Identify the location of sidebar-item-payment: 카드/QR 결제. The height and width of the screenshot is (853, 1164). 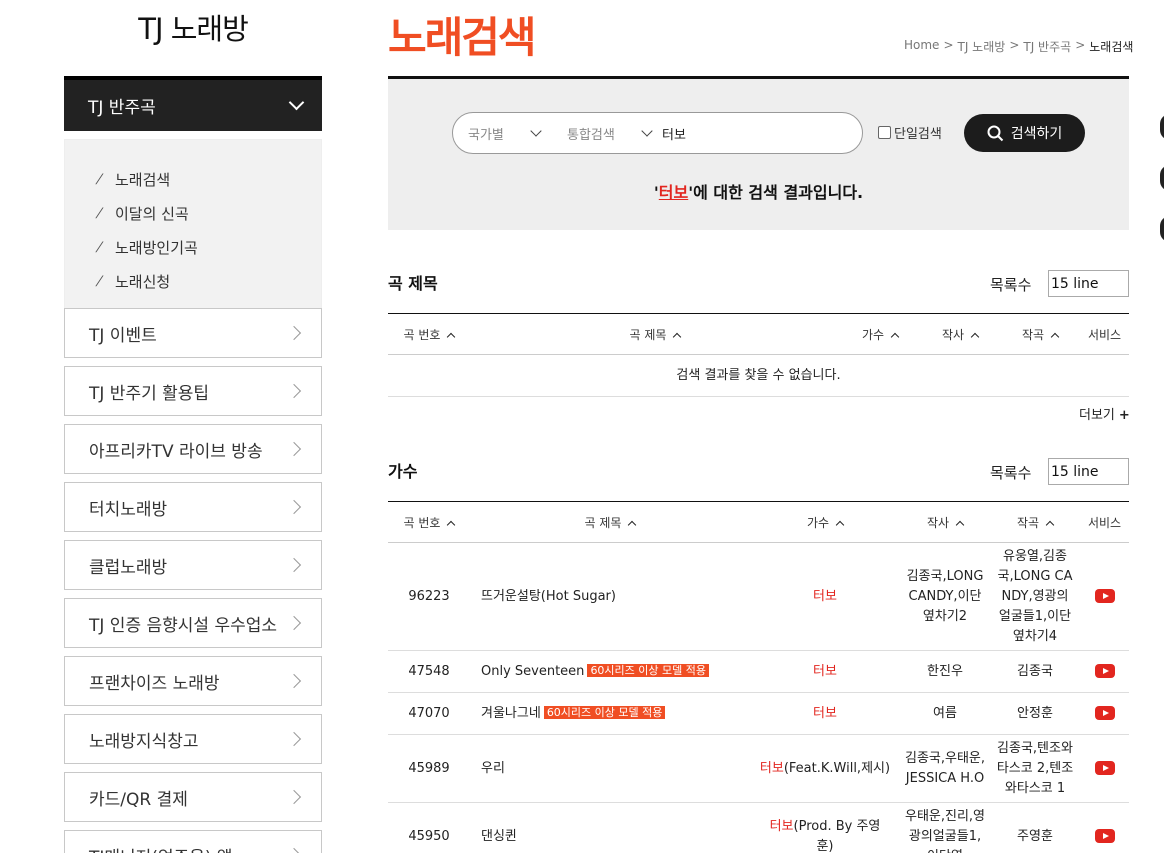
(193, 797).